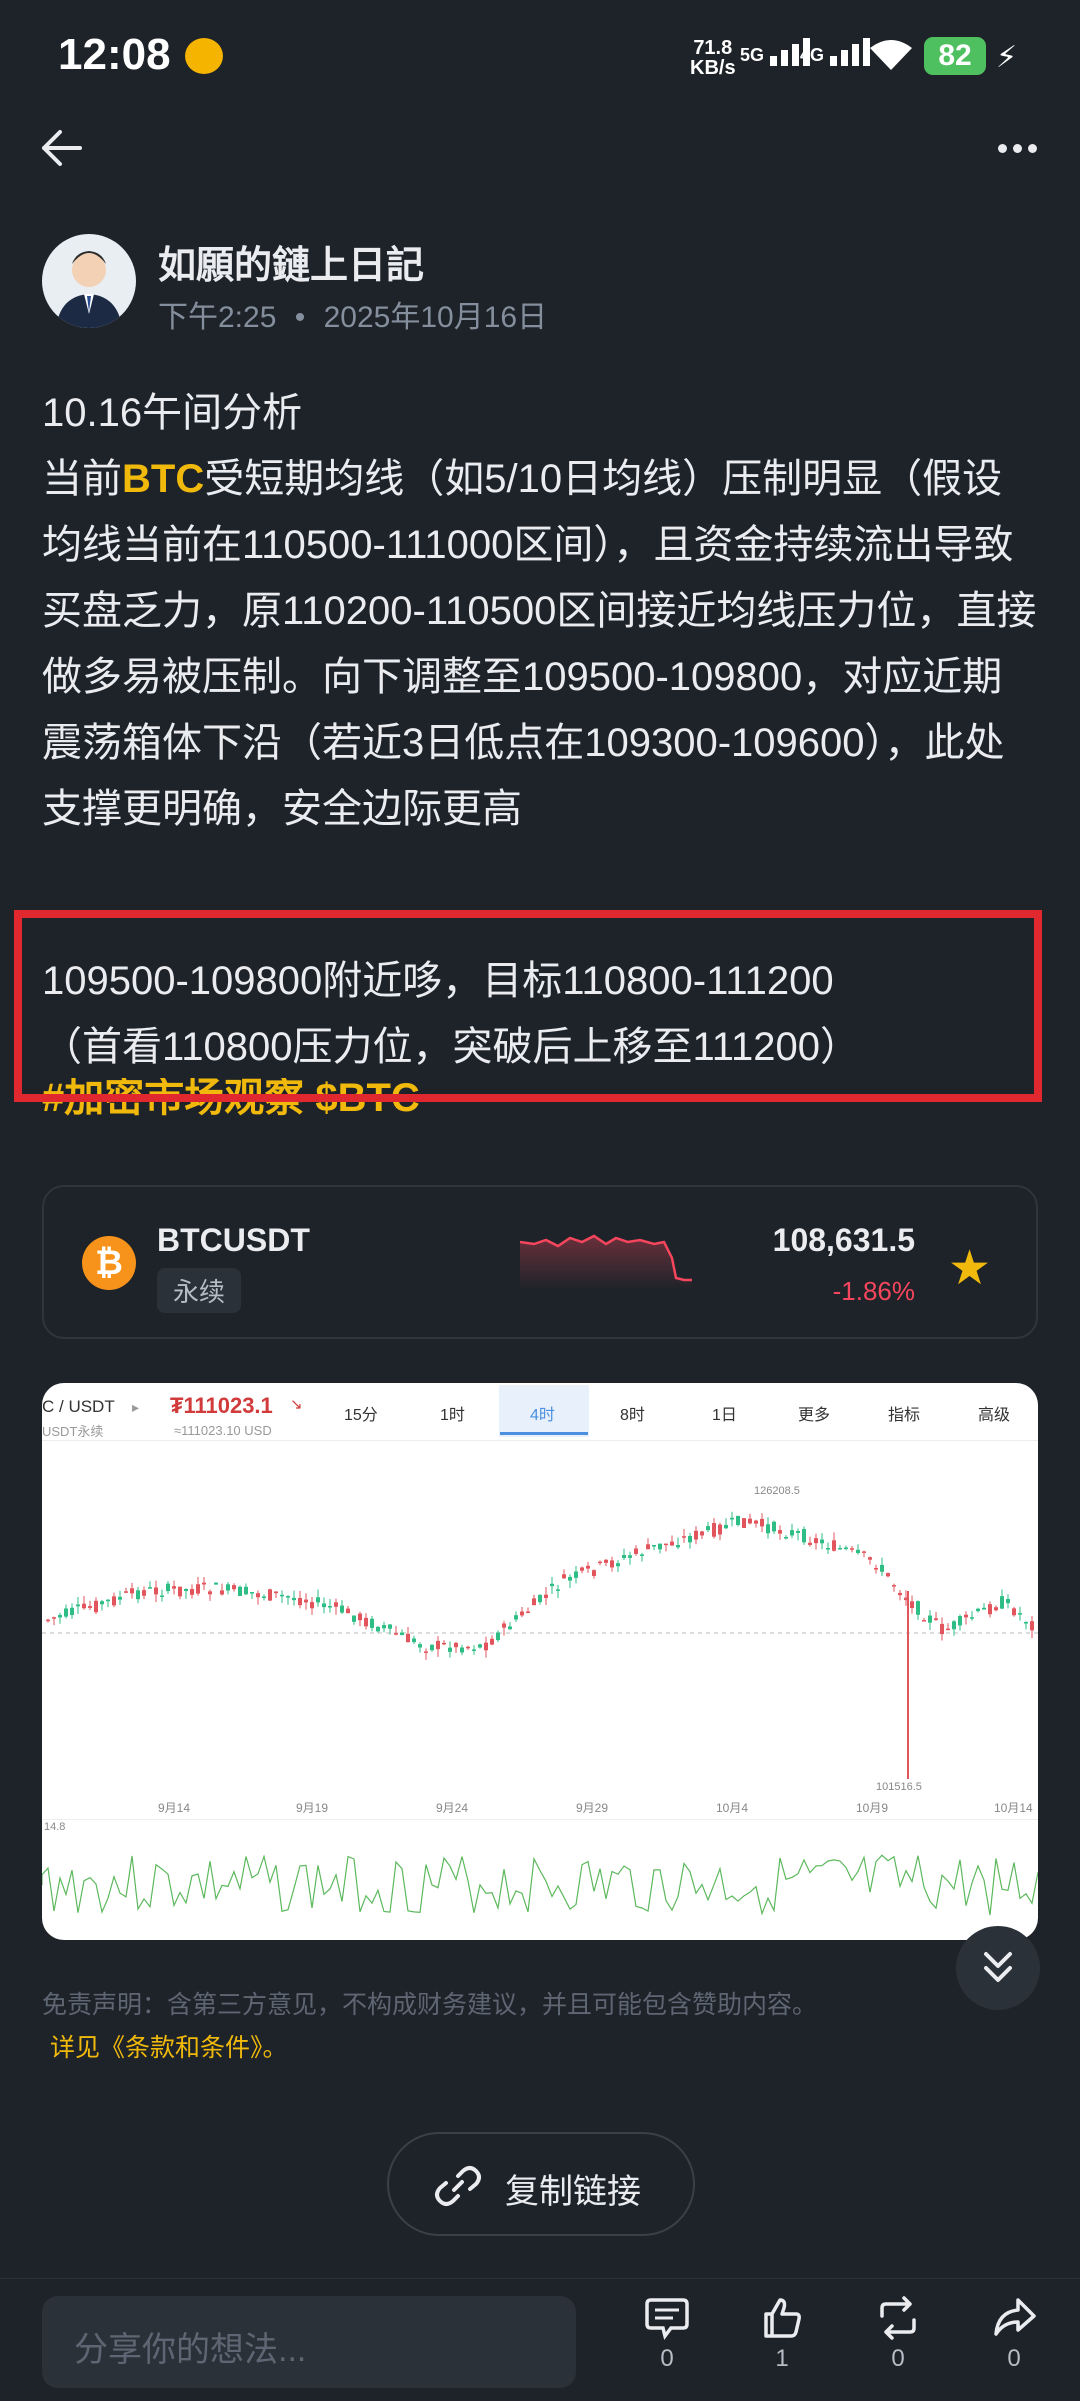  What do you see at coordinates (89, 281) in the screenshot?
I see `avatar` at bounding box center [89, 281].